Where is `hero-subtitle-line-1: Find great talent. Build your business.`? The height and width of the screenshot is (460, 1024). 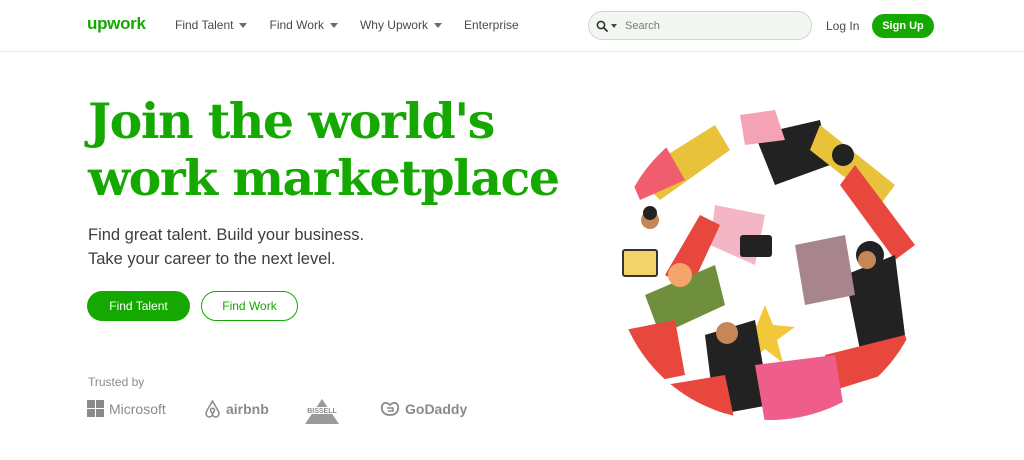
hero-subtitle-line-1: Find great talent. Build your business. is located at coordinates (226, 235).